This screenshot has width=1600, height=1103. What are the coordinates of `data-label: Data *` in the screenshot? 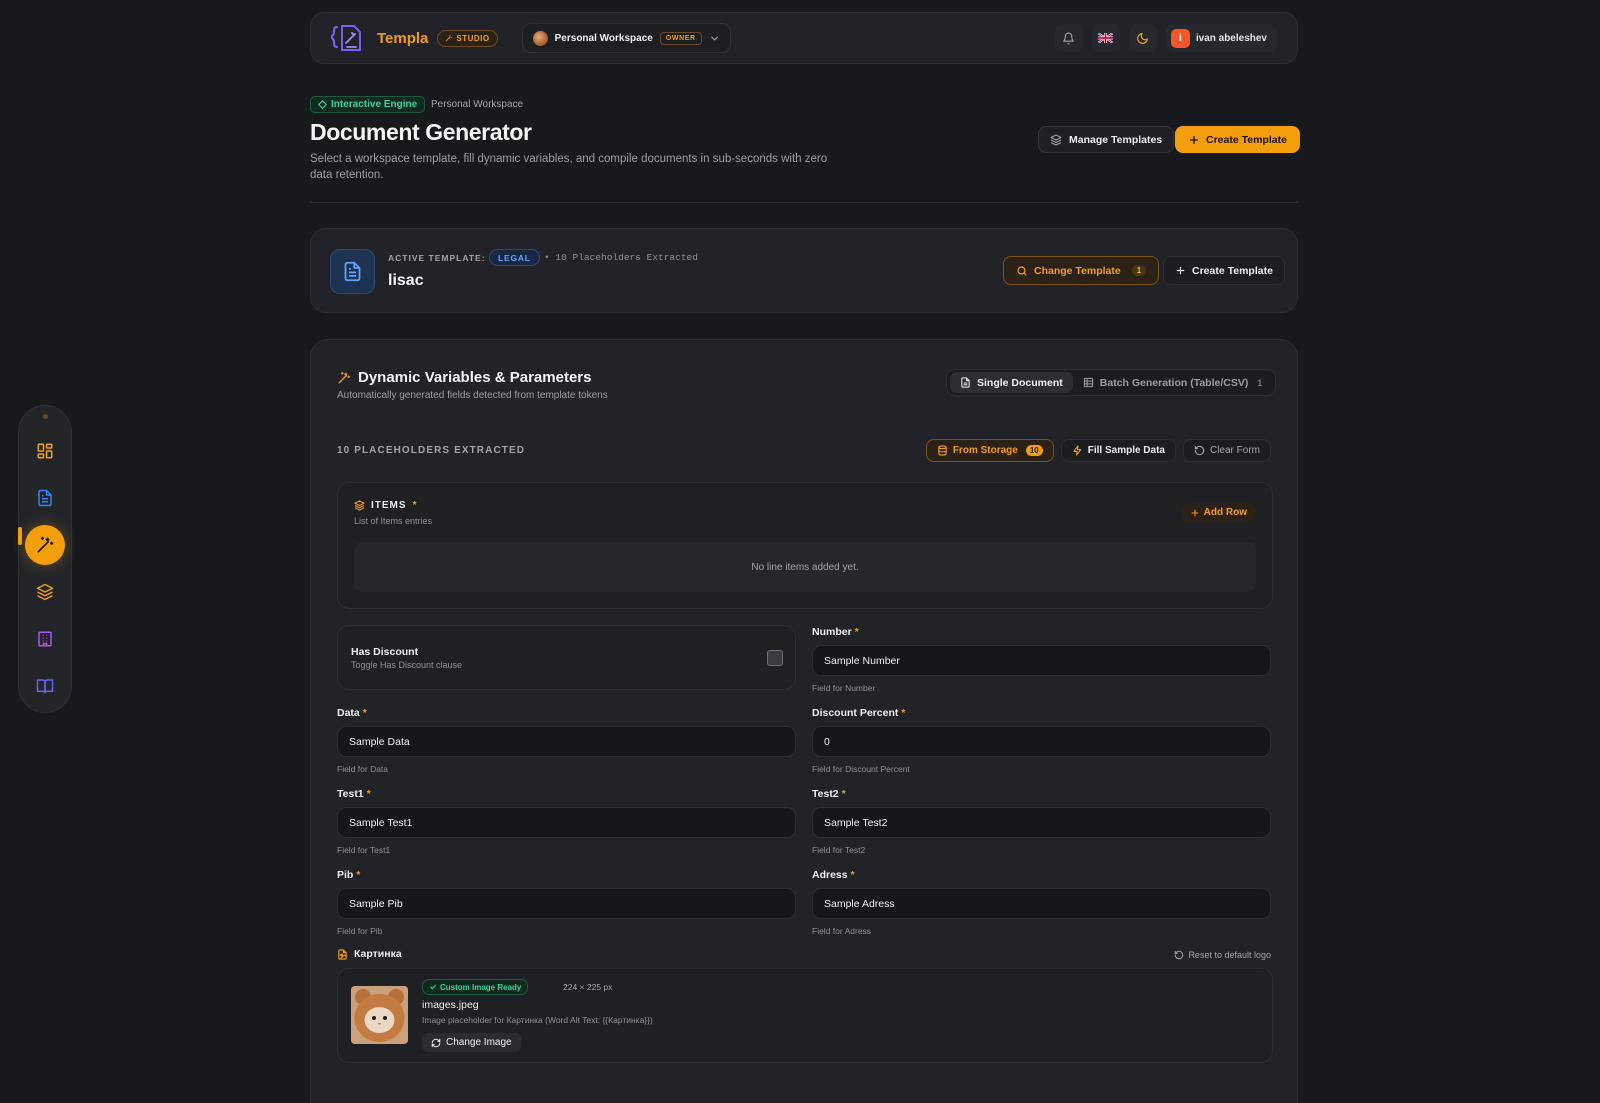 It's located at (352, 713).